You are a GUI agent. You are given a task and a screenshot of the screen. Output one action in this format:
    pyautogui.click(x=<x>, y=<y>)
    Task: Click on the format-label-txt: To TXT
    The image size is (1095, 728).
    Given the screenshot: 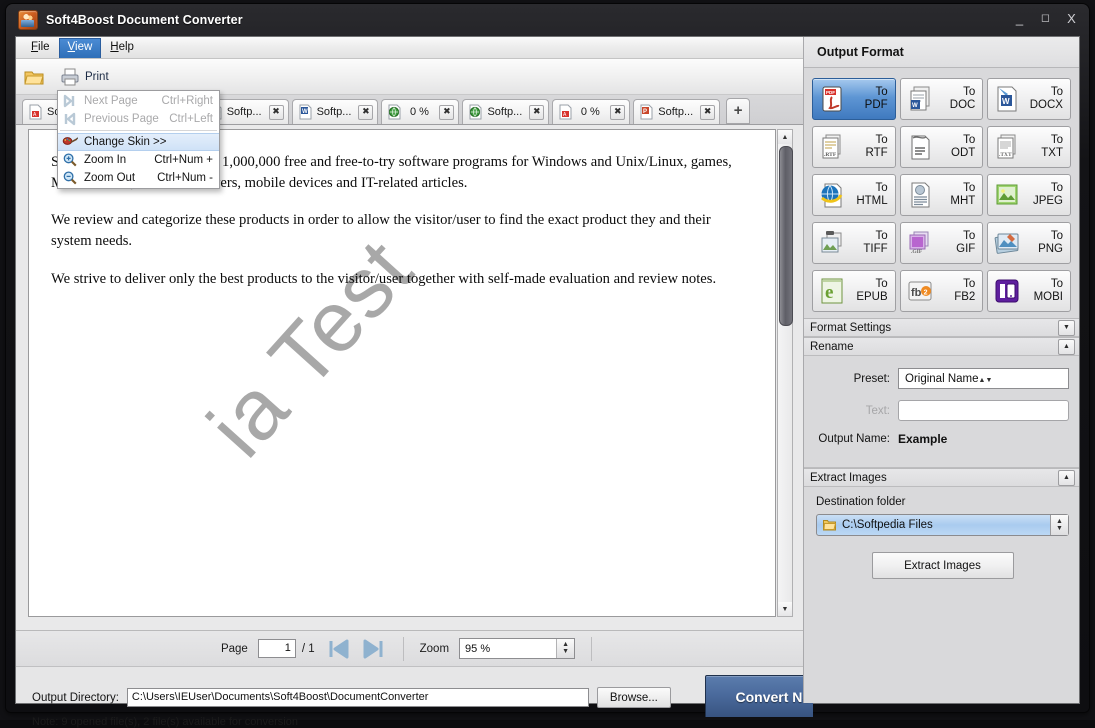 What is the action you would take?
    pyautogui.click(x=1043, y=147)
    